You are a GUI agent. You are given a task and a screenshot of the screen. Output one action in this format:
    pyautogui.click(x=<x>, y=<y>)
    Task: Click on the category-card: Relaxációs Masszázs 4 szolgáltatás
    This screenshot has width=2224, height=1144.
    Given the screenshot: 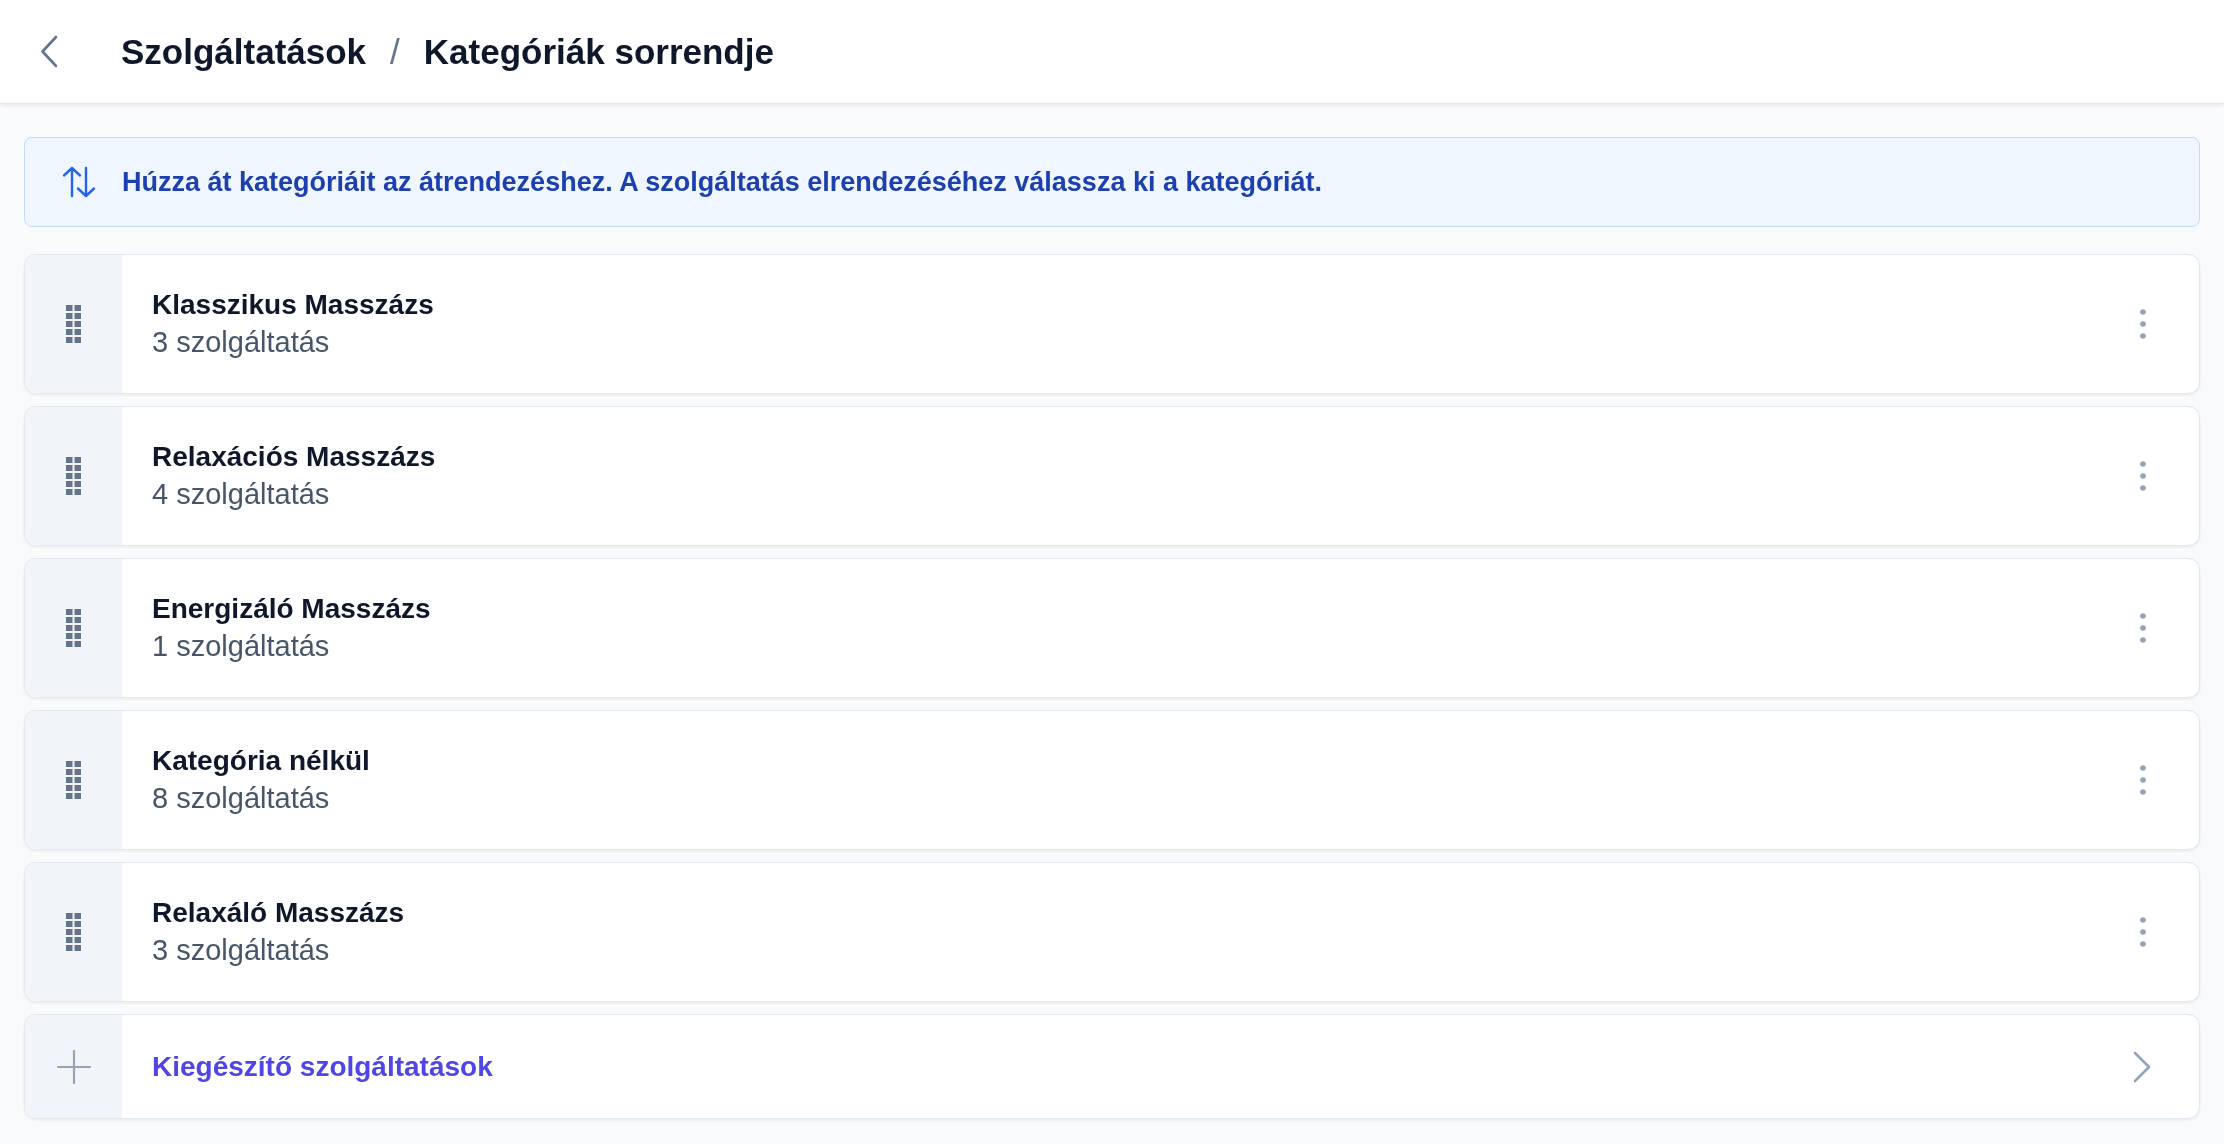 What is the action you would take?
    pyautogui.click(x=1112, y=476)
    